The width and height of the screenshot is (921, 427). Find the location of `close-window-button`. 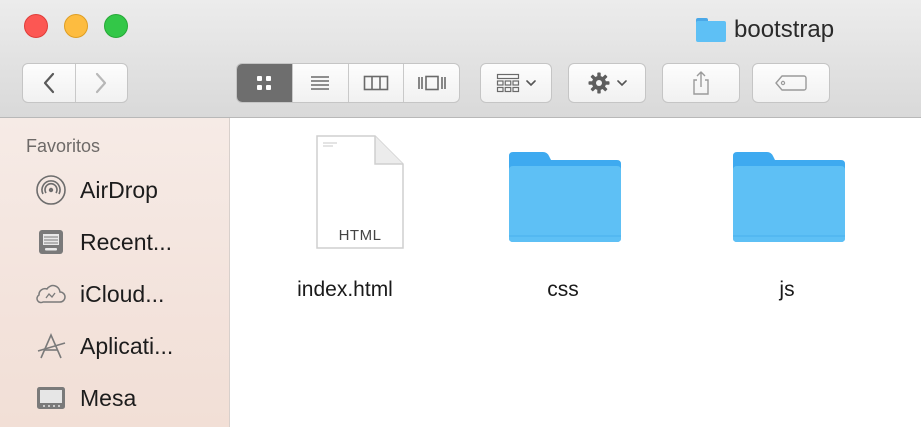

close-window-button is located at coordinates (36, 26).